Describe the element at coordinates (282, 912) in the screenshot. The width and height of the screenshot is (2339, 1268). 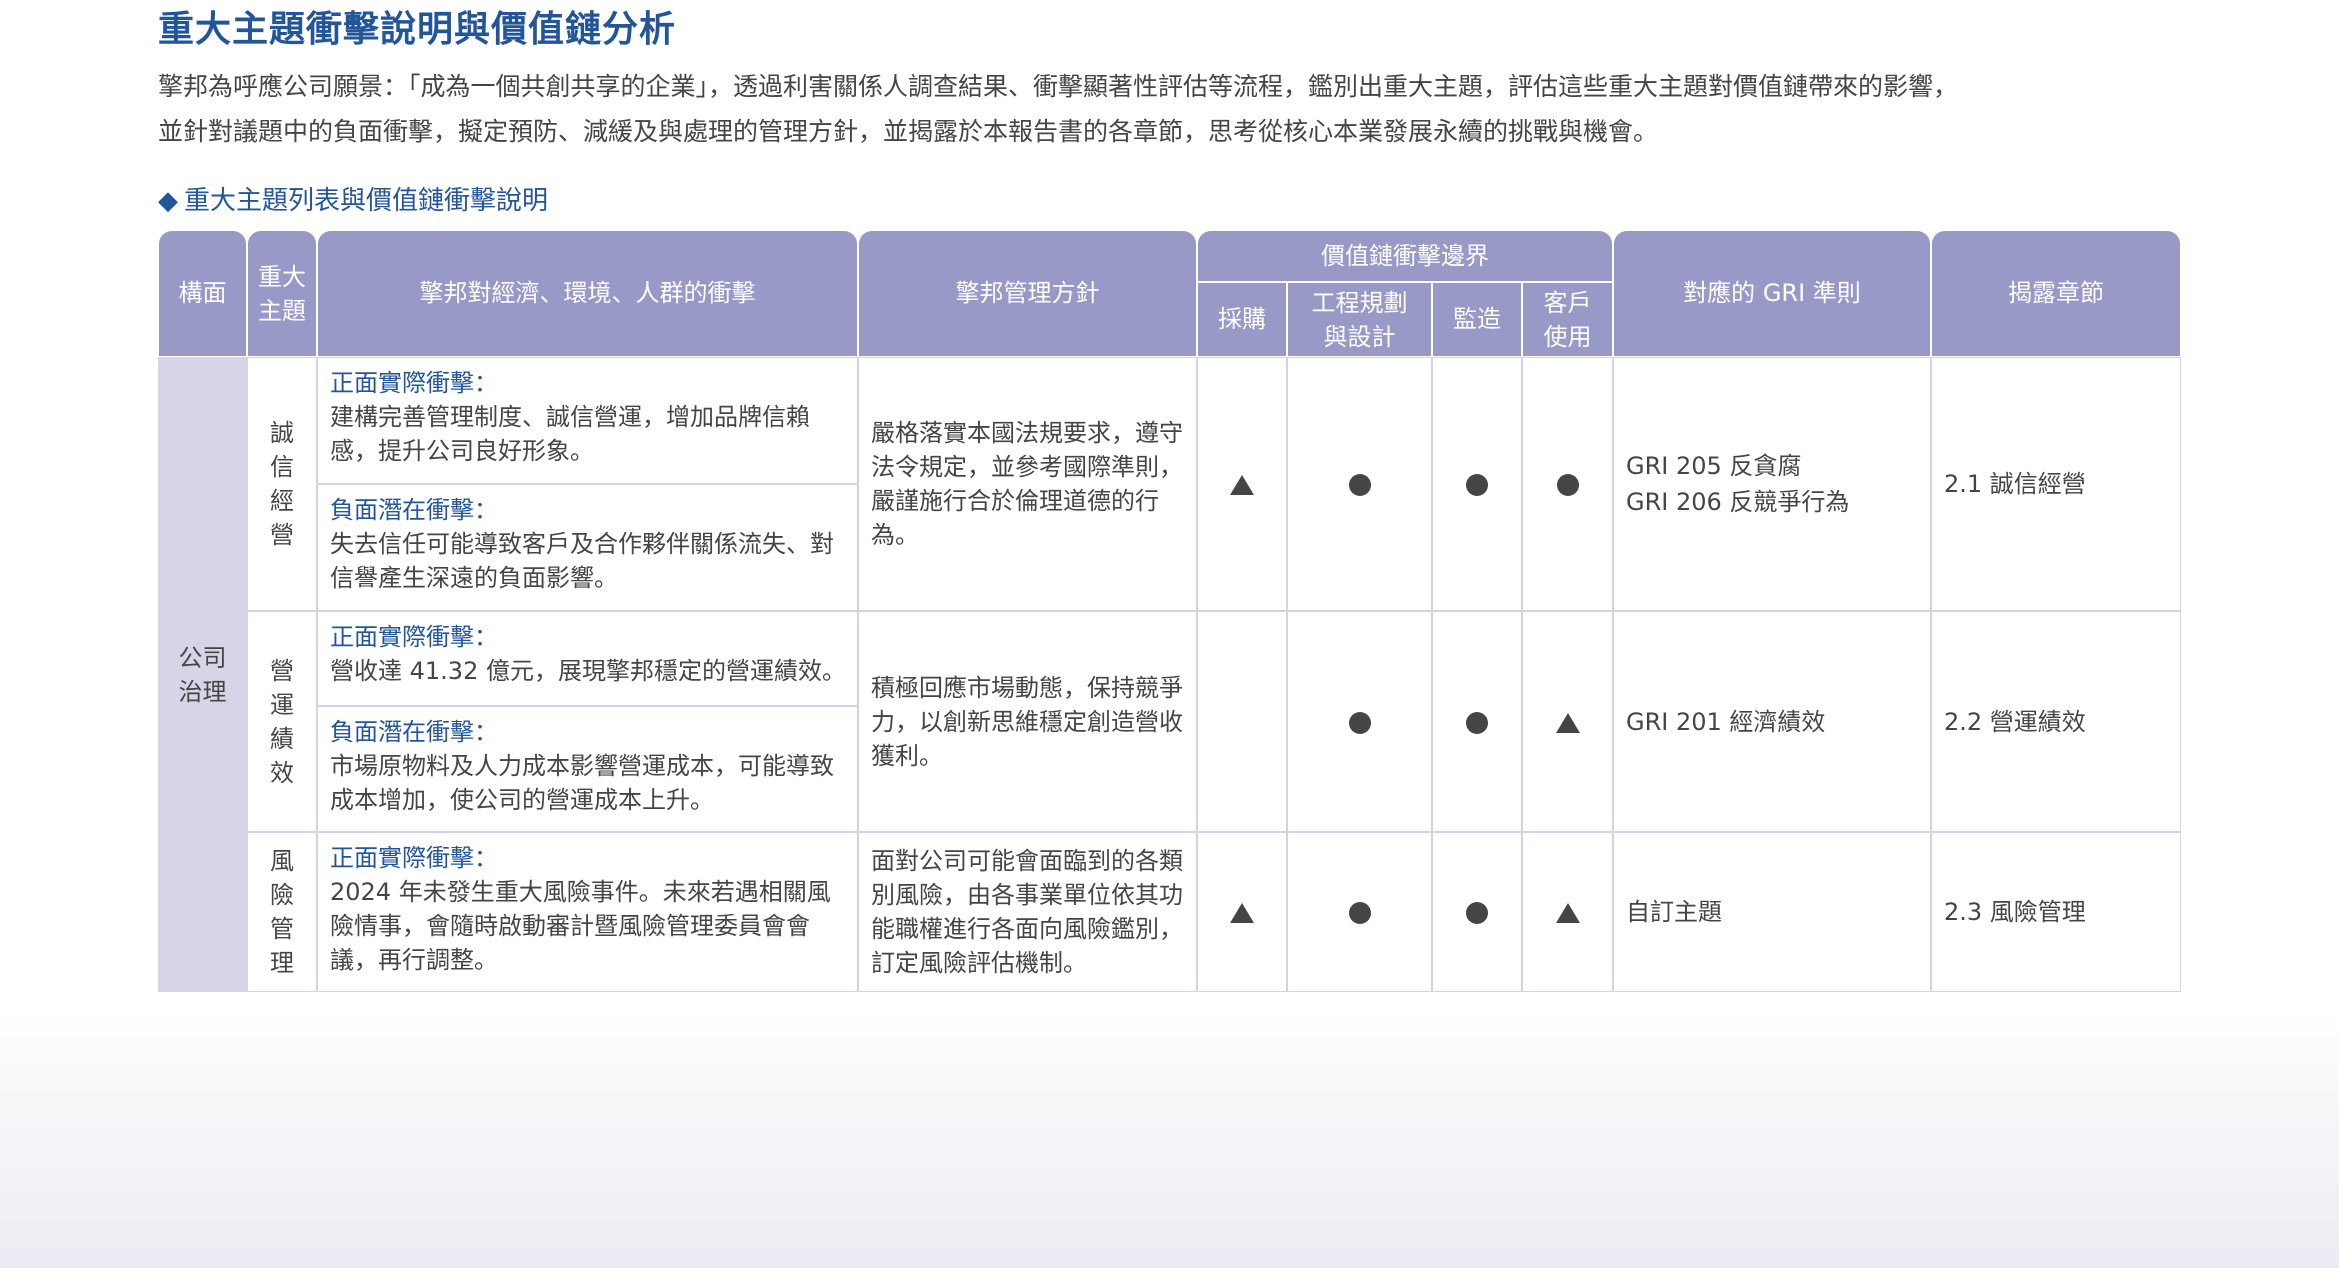
I see `topic-cell: 風險管理` at that location.